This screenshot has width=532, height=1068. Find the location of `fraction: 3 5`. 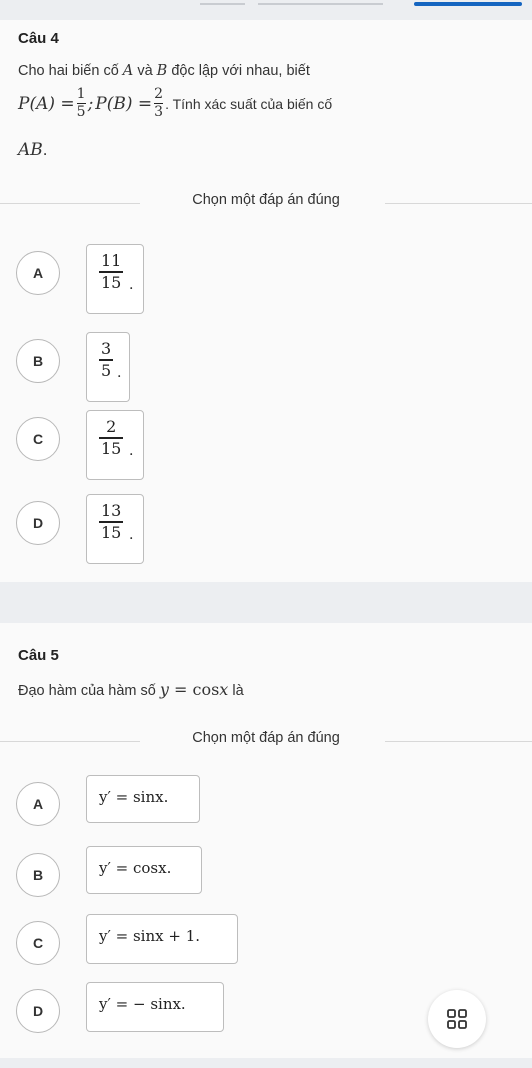

fraction: 3 5 is located at coordinates (106, 359).